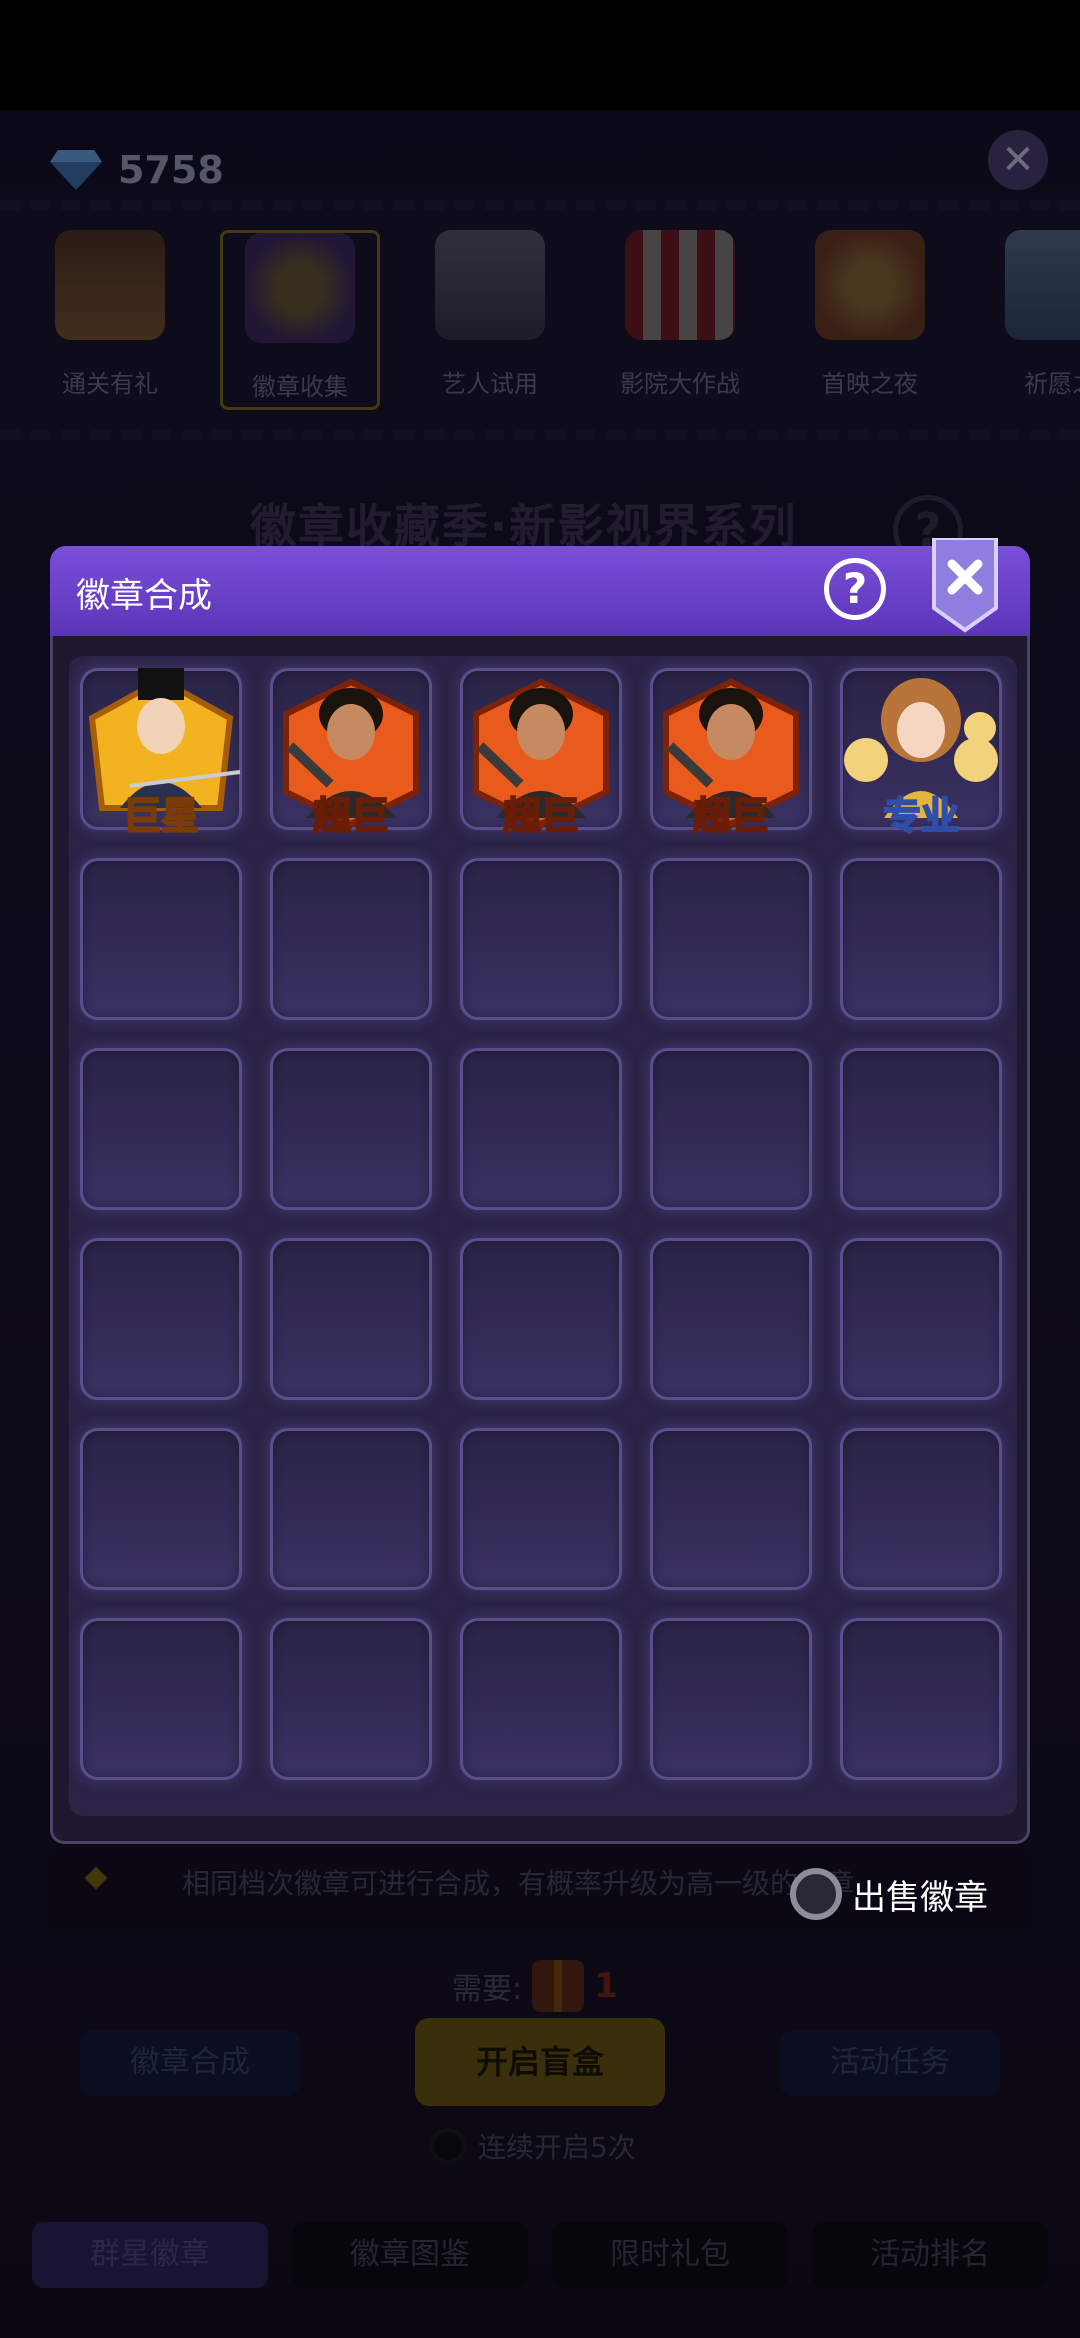  Describe the element at coordinates (921, 753) in the screenshot. I see `badge-item: 专业` at that location.